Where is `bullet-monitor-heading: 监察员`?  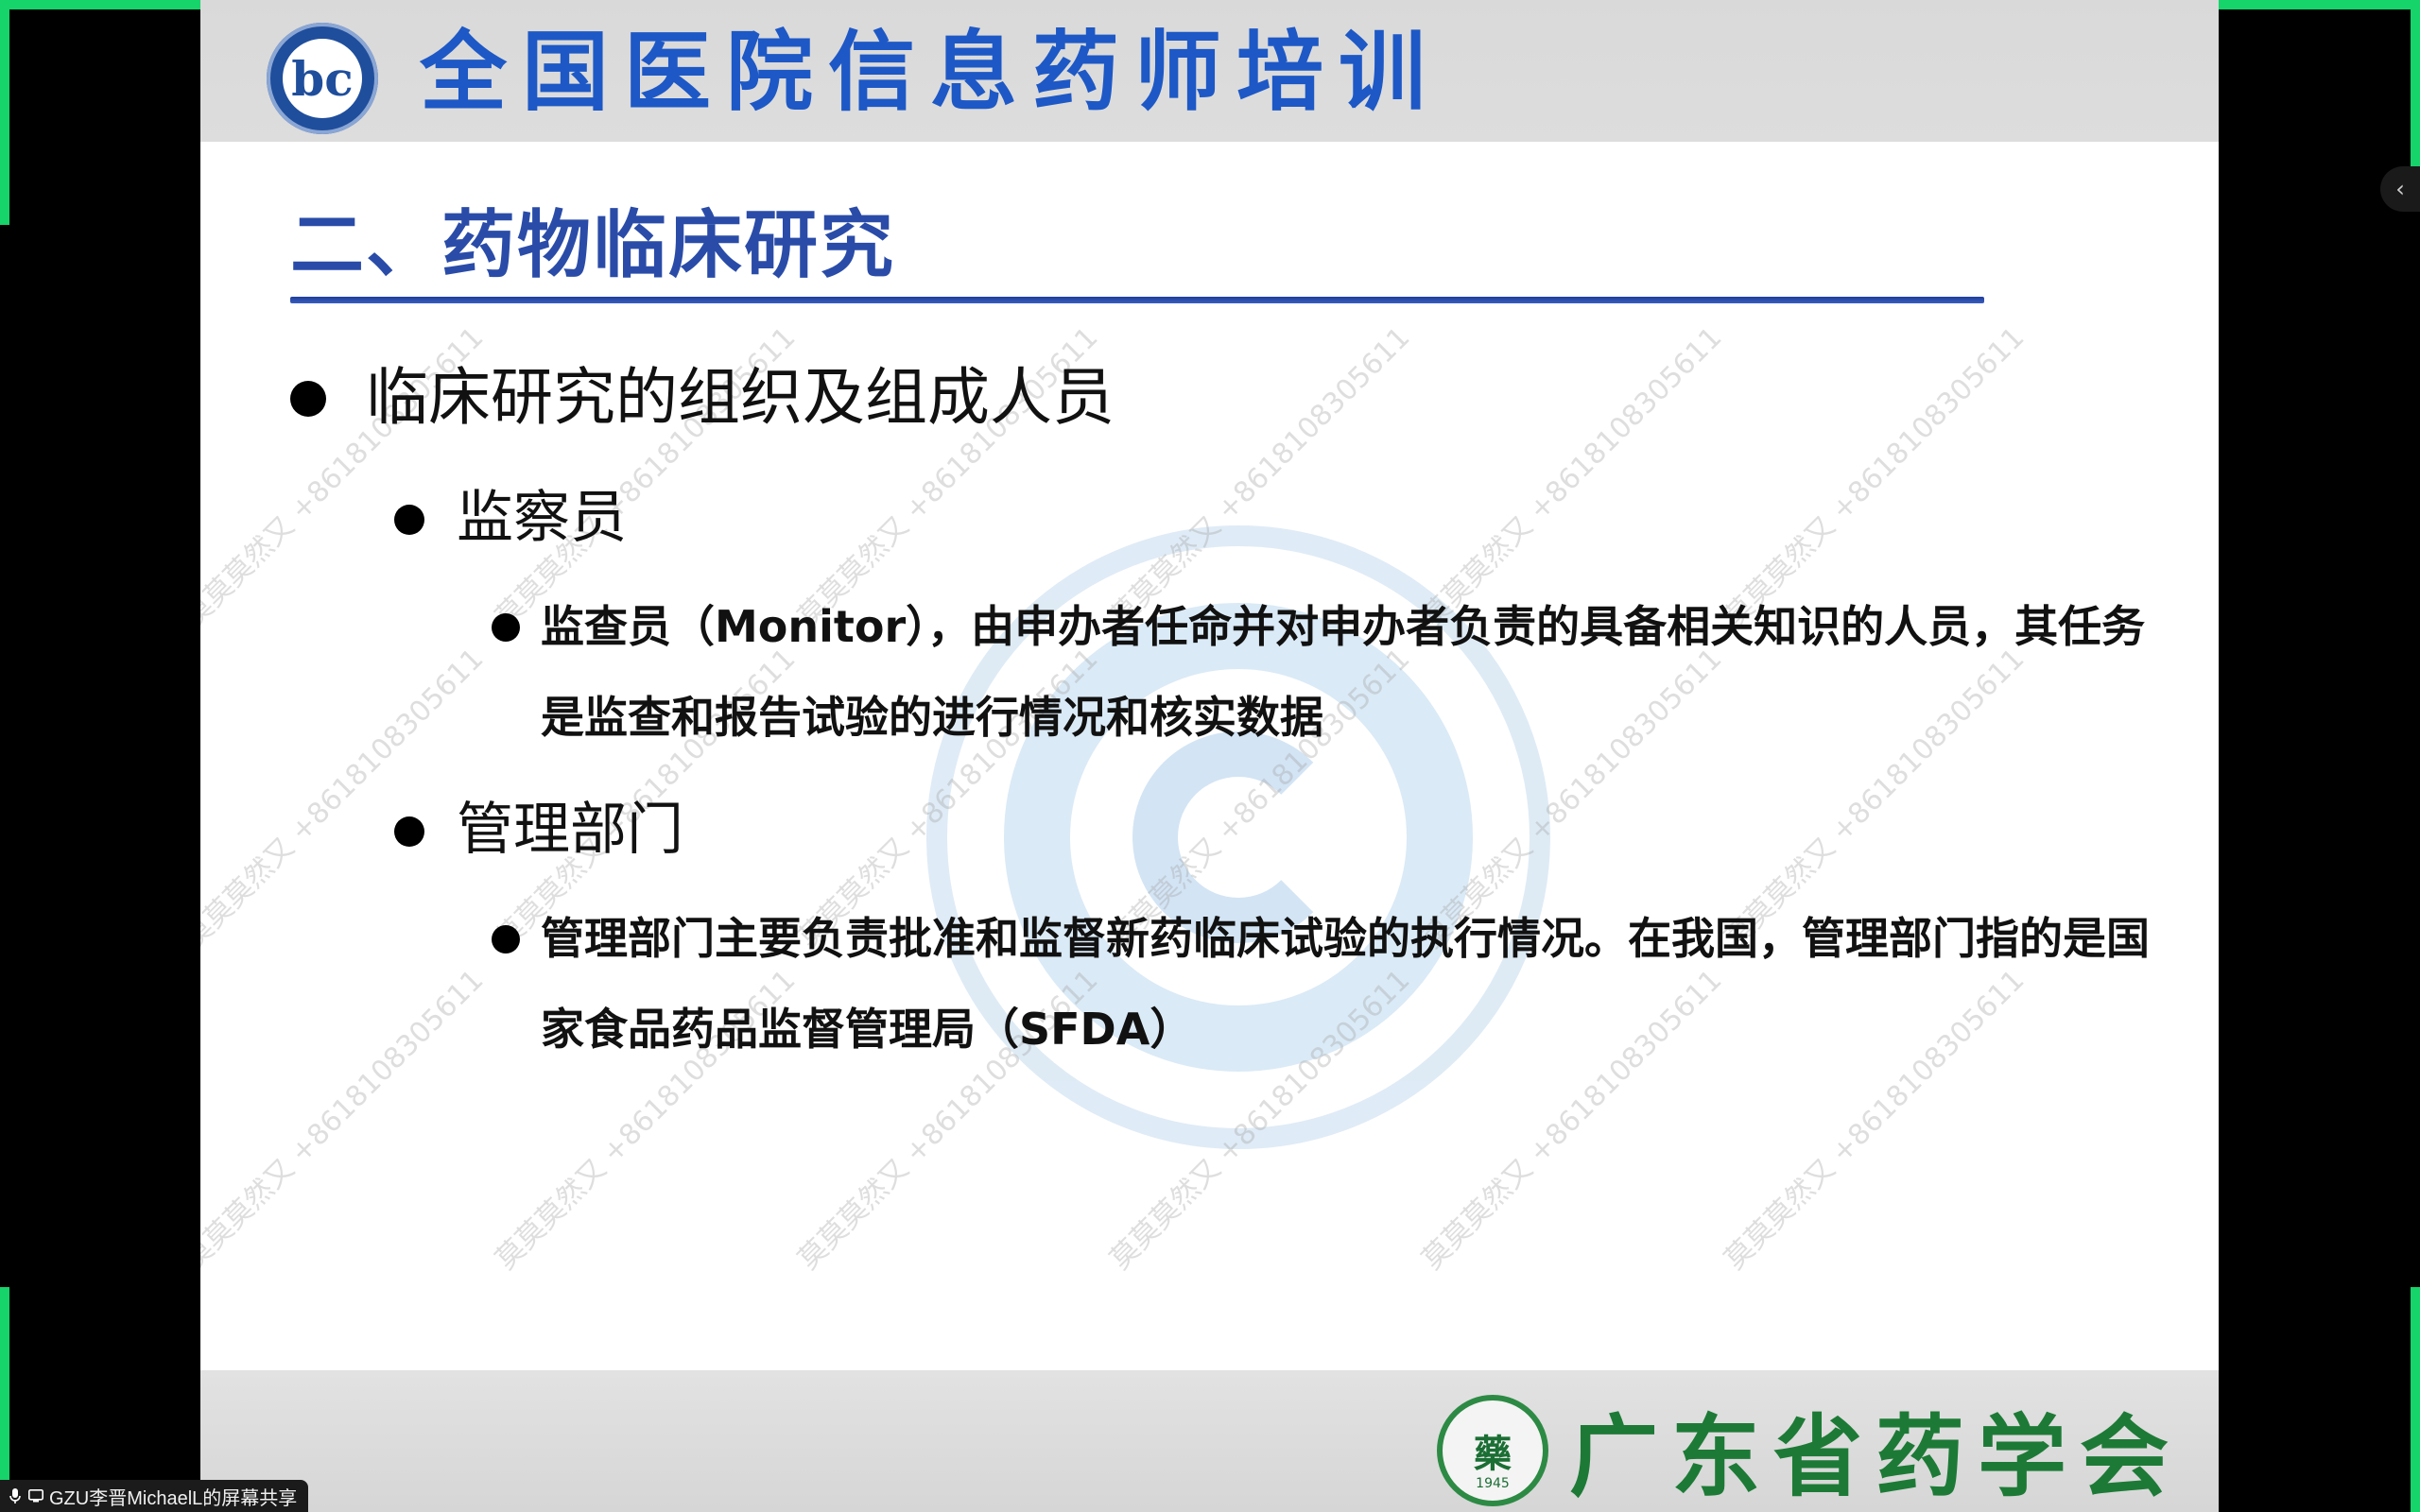 bullet-monitor-heading: 监察员 is located at coordinates (511, 518).